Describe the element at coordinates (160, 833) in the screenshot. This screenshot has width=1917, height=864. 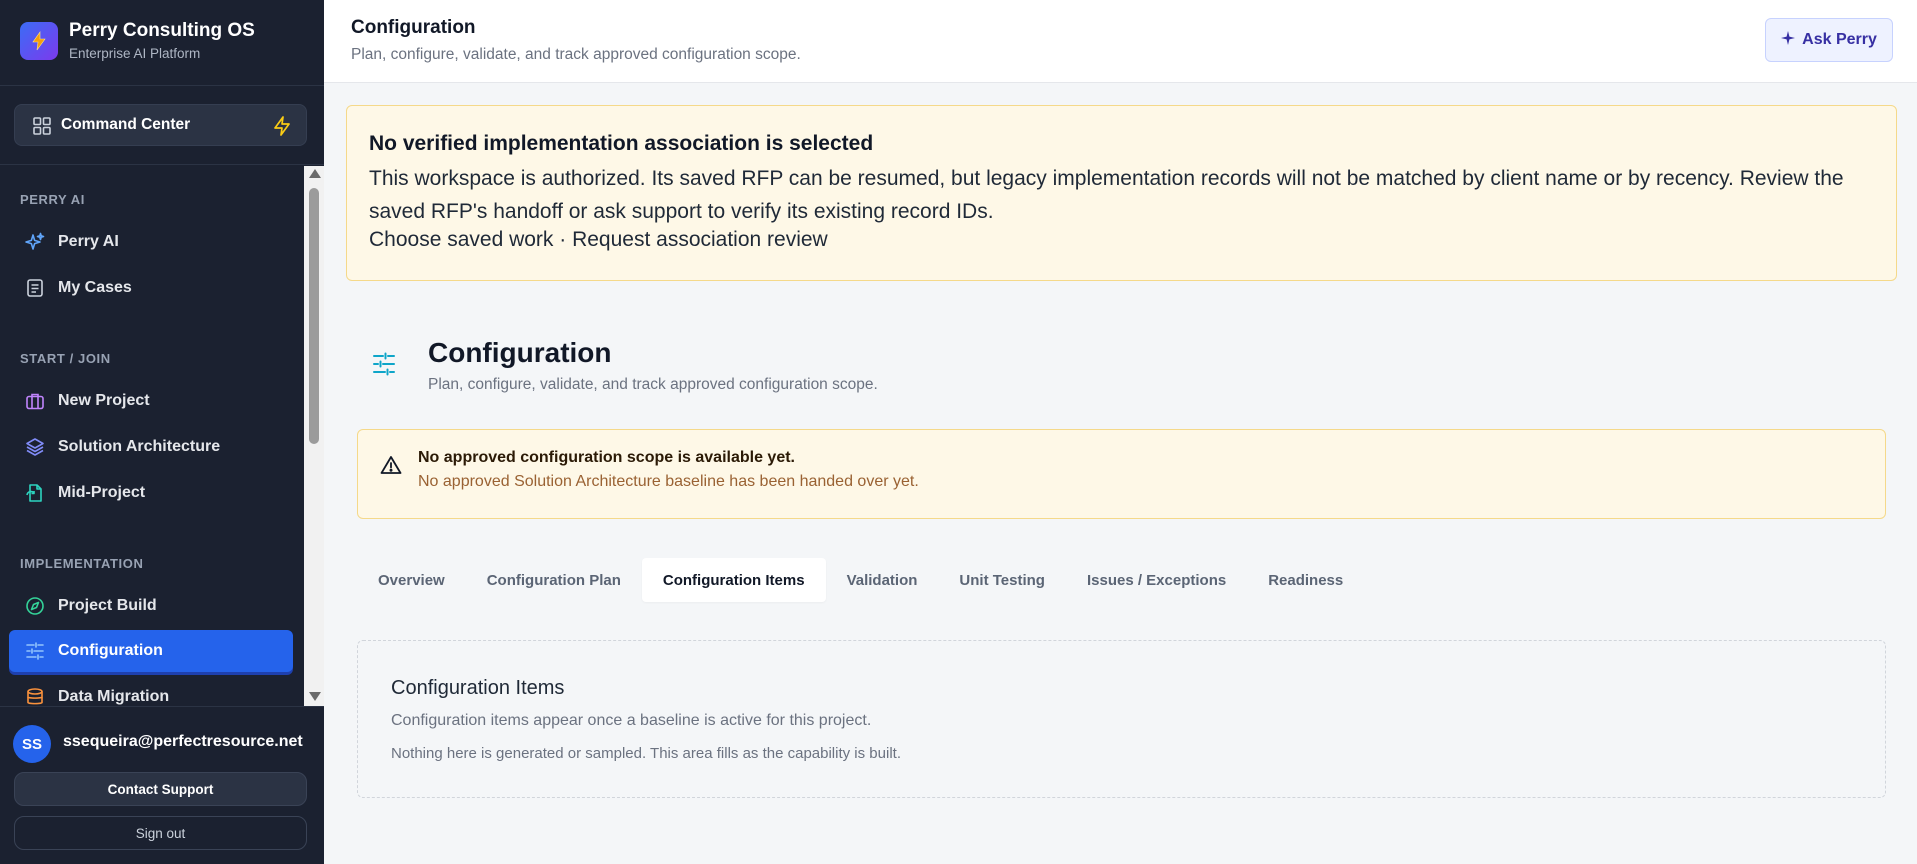
I see `sign-out-button: Sign out` at that location.